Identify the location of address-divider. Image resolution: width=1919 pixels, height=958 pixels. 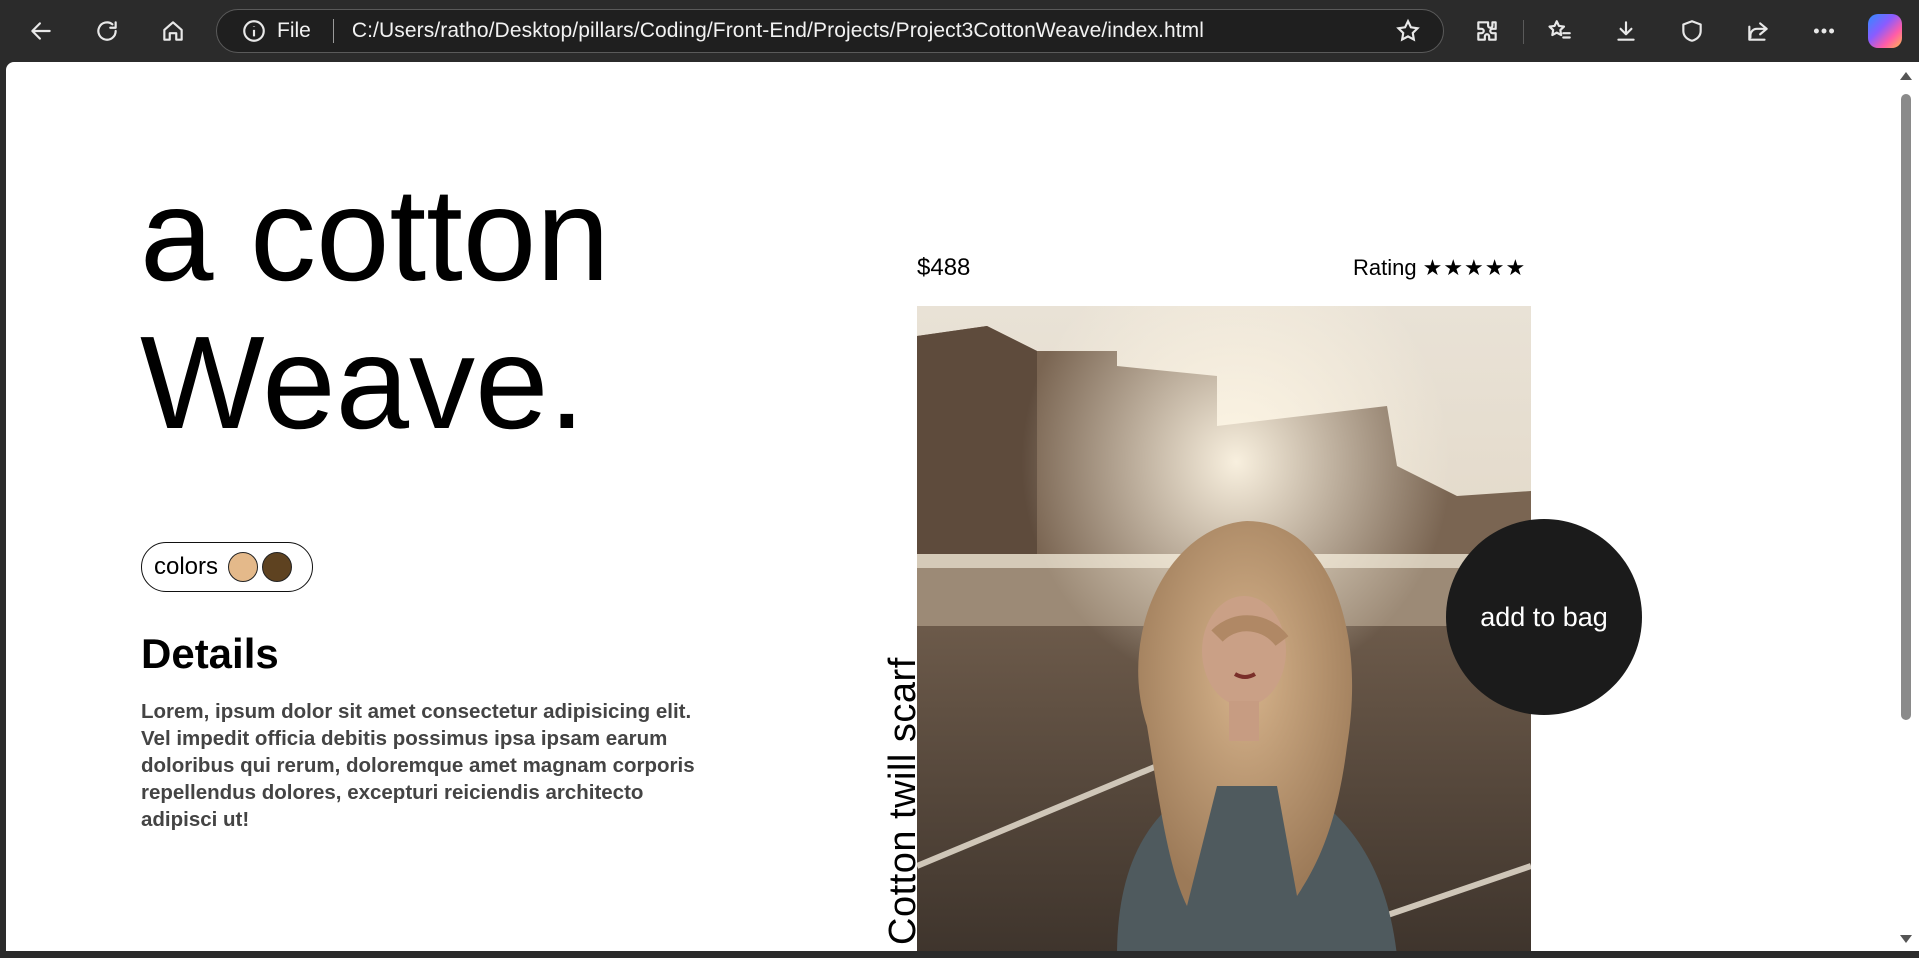
(333, 31).